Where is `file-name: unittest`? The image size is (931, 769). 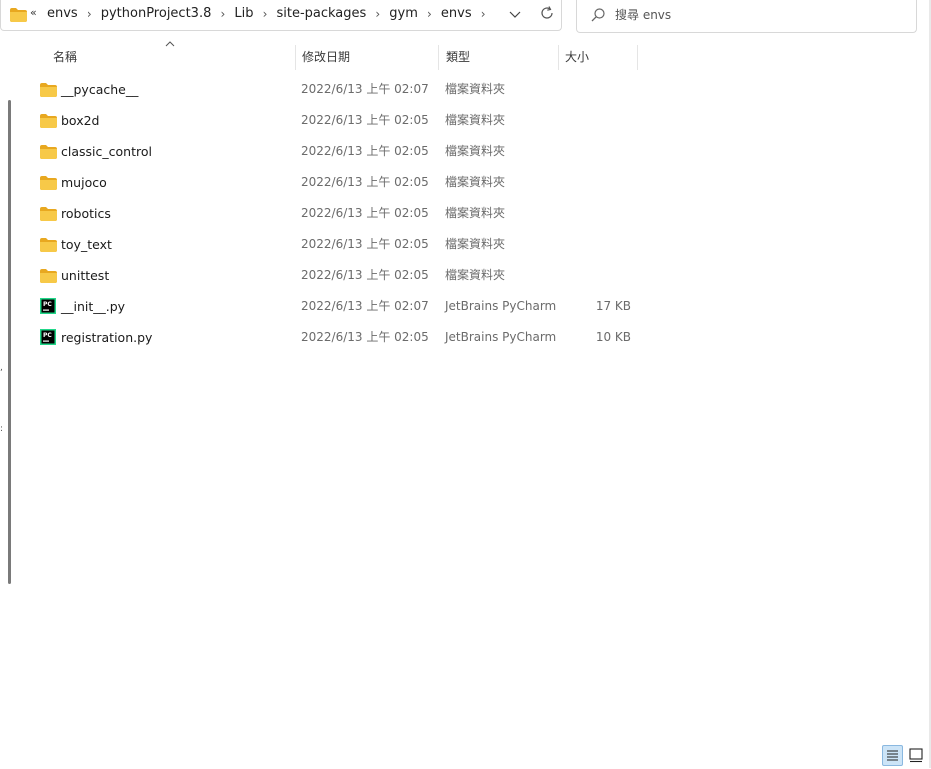 file-name: unittest is located at coordinates (85, 275).